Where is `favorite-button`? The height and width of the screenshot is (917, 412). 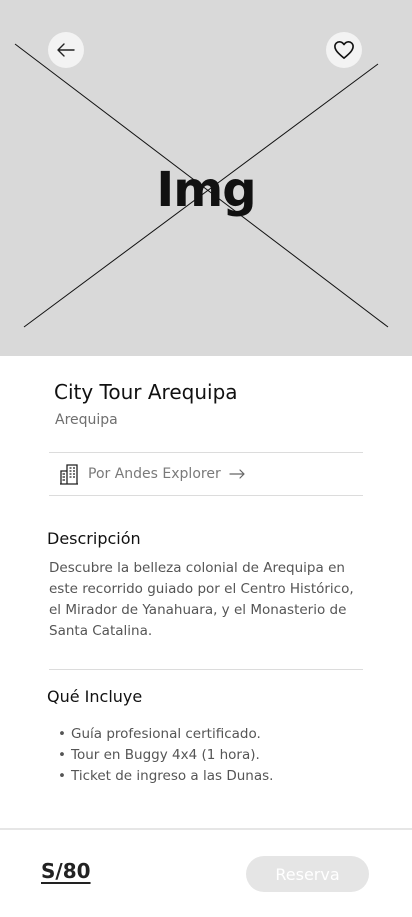 favorite-button is located at coordinates (344, 50).